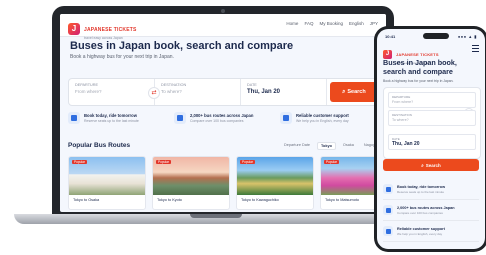  Describe the element at coordinates (475, 48) in the screenshot. I see `hamburger-menu-icon` at that location.